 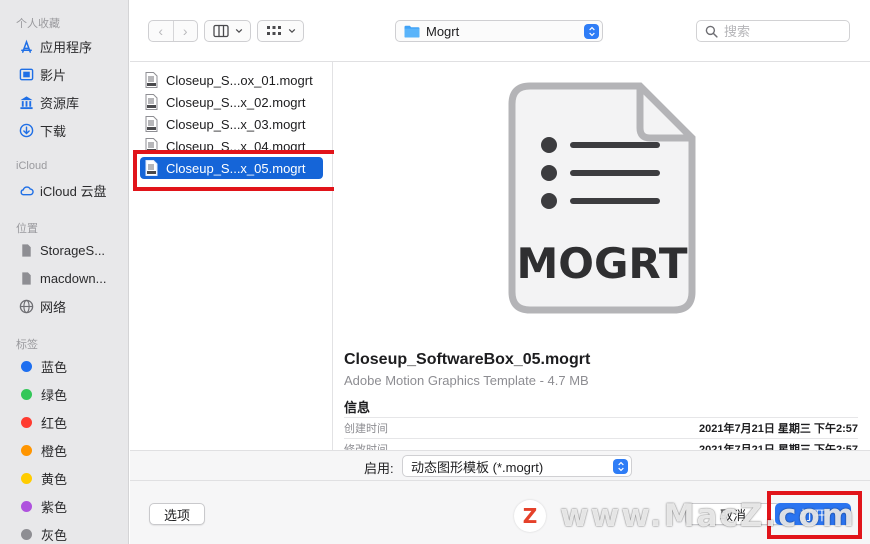 What do you see at coordinates (412, 31) in the screenshot?
I see `folder-icon` at bounding box center [412, 31].